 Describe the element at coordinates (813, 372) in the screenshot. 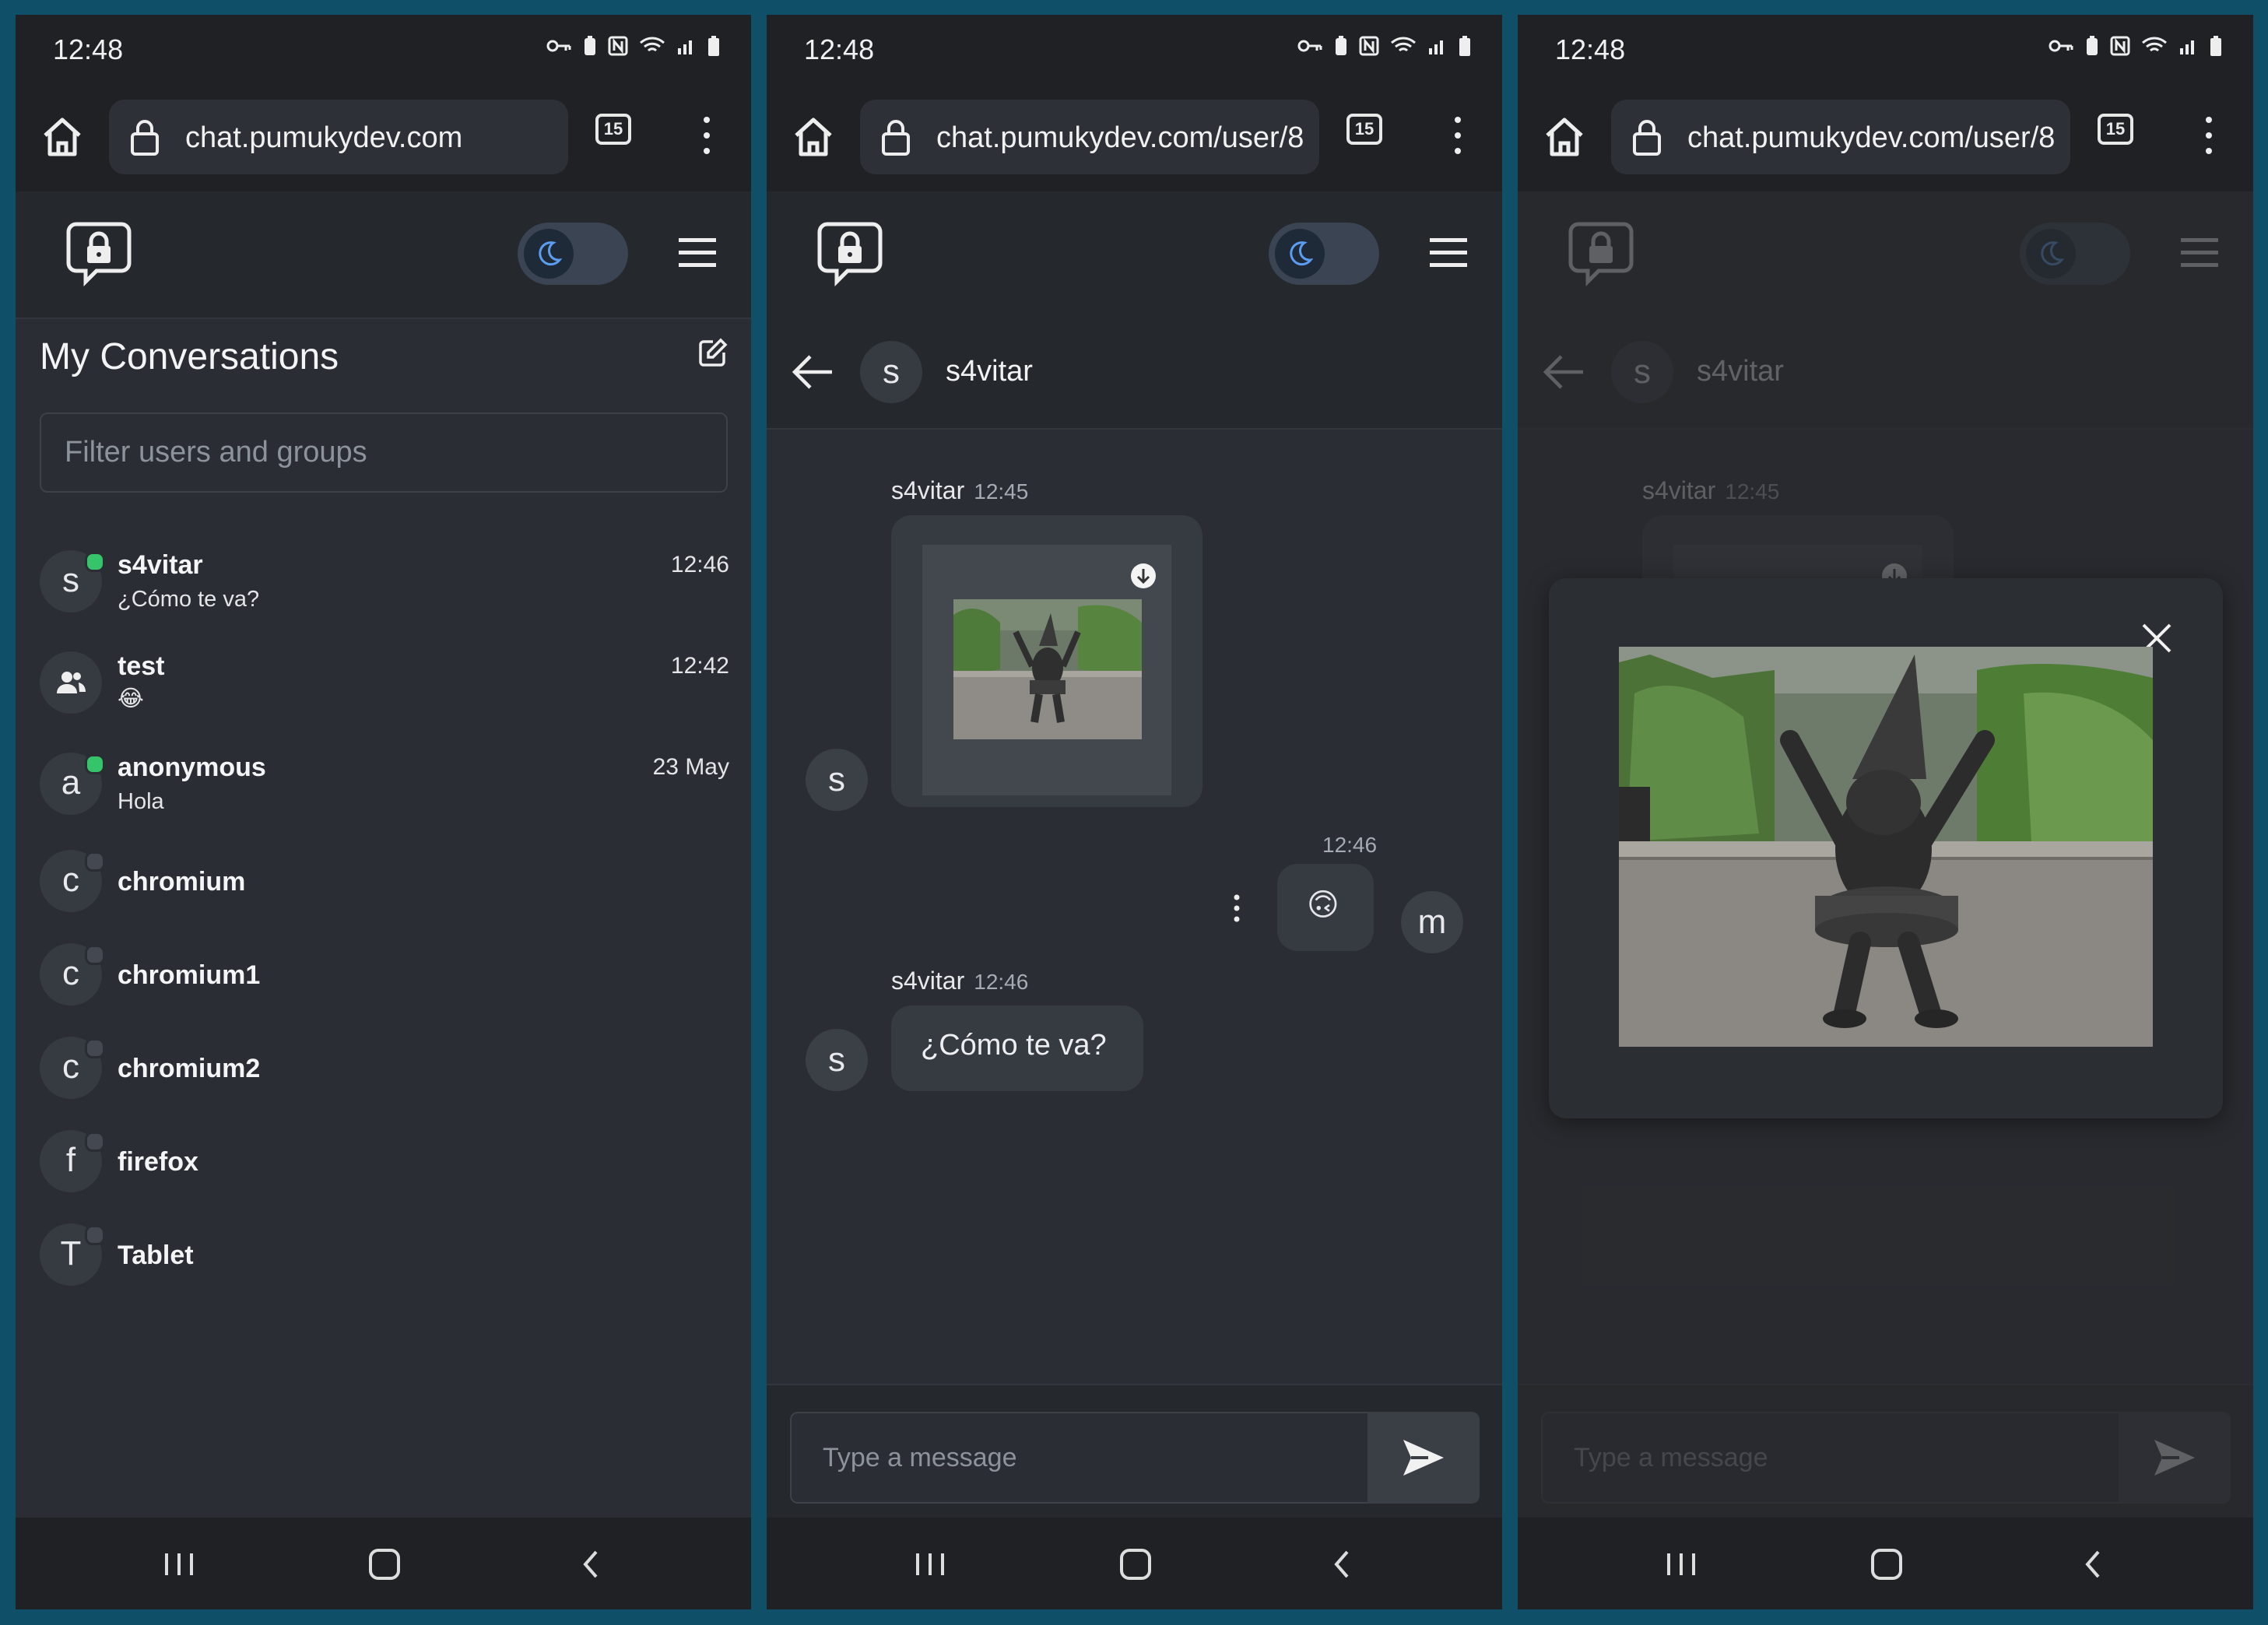

I see `back-arrow-icon` at that location.